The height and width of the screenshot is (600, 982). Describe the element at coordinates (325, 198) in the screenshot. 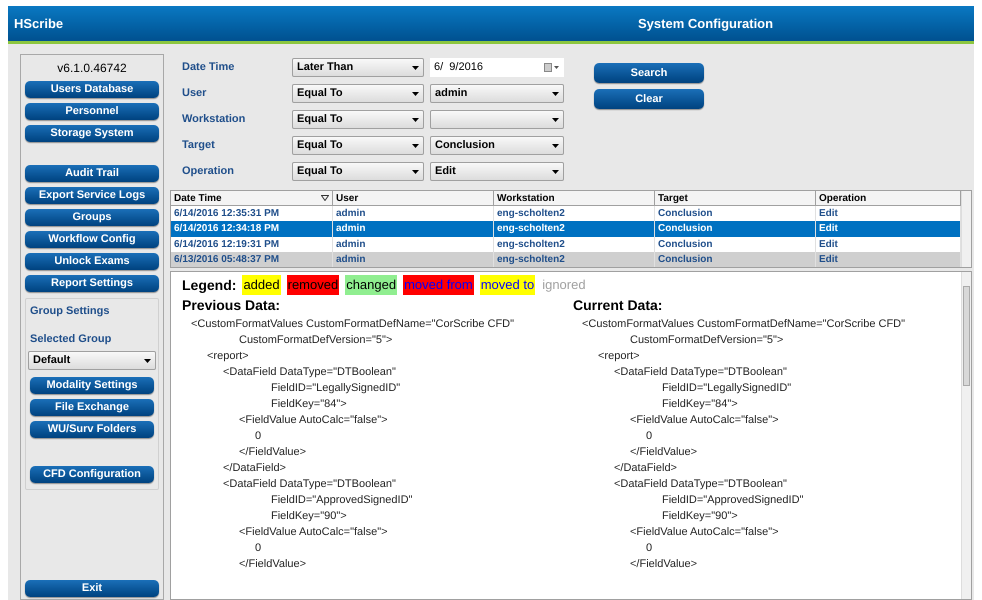

I see `sort-icon` at that location.